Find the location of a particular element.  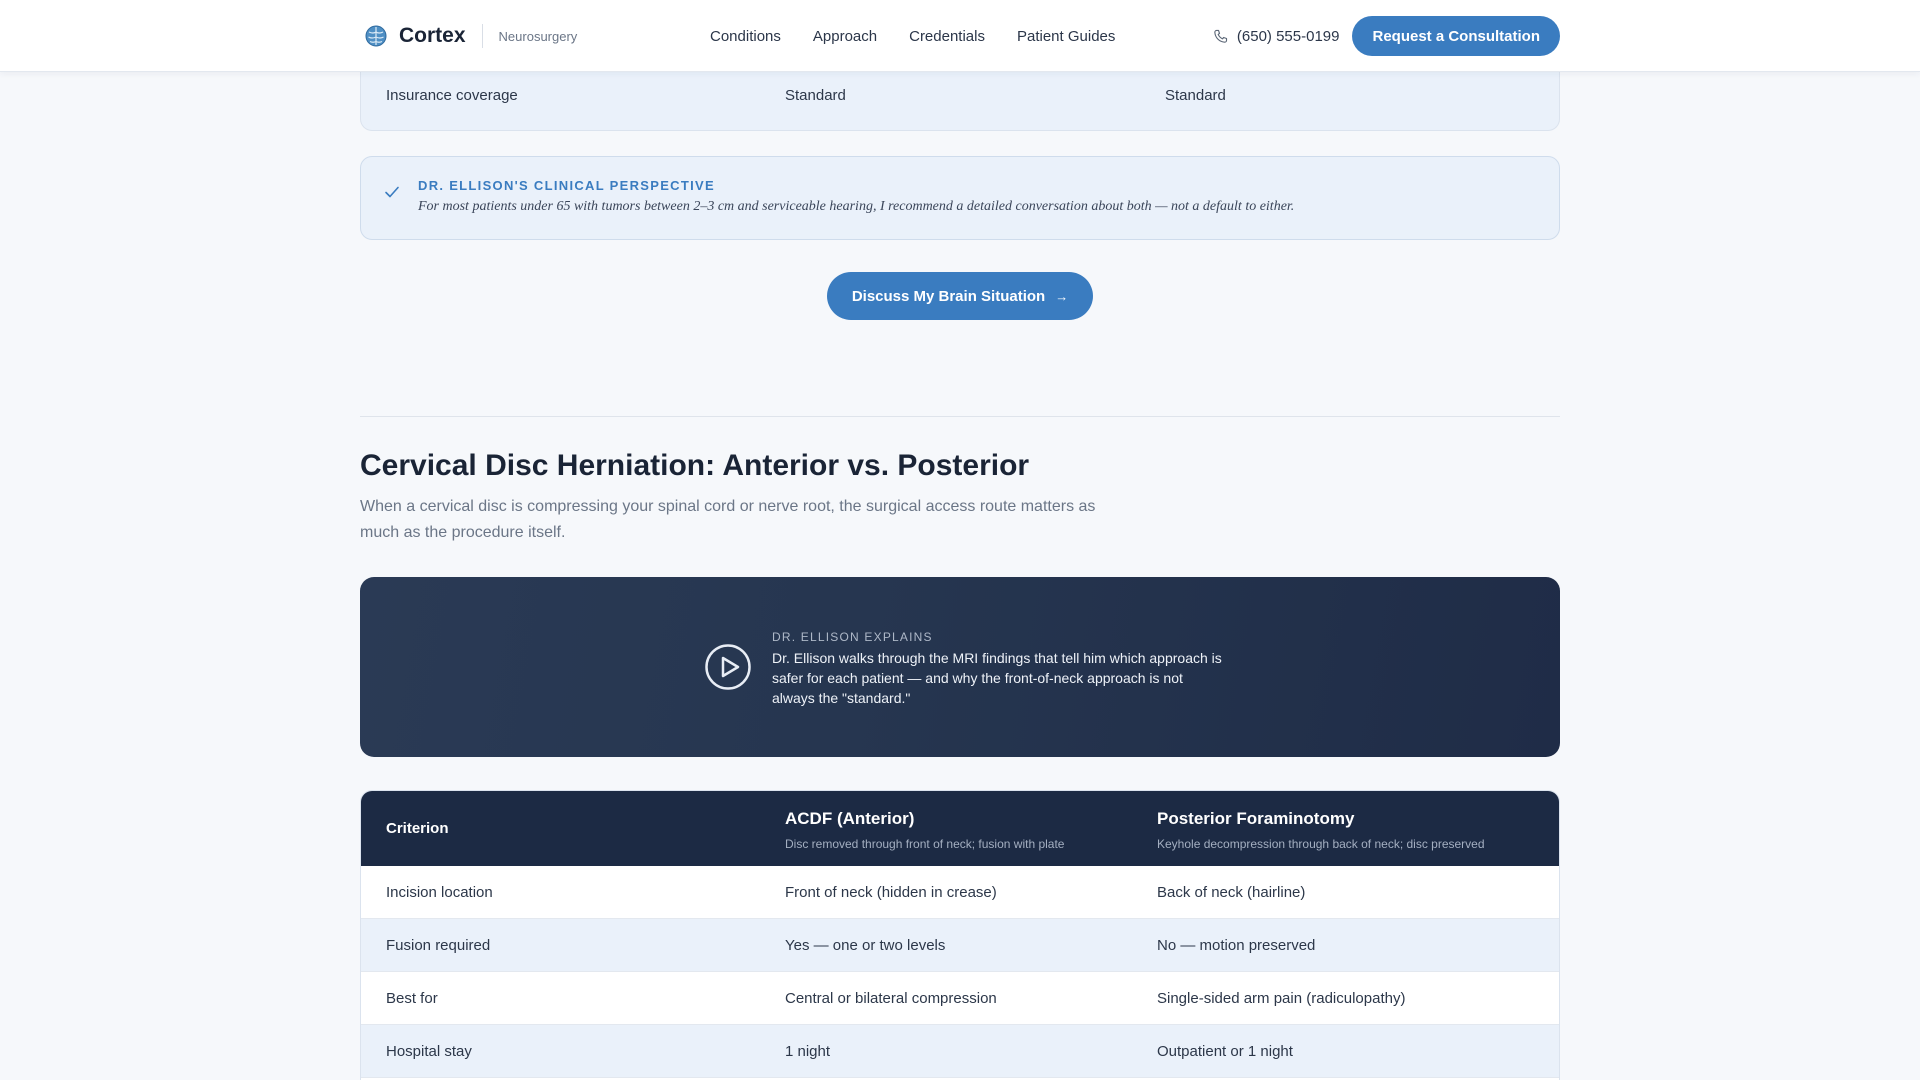

perspective-title: DR. ELLISON'S CLINICAL PERSPECTIVE is located at coordinates (566, 185).